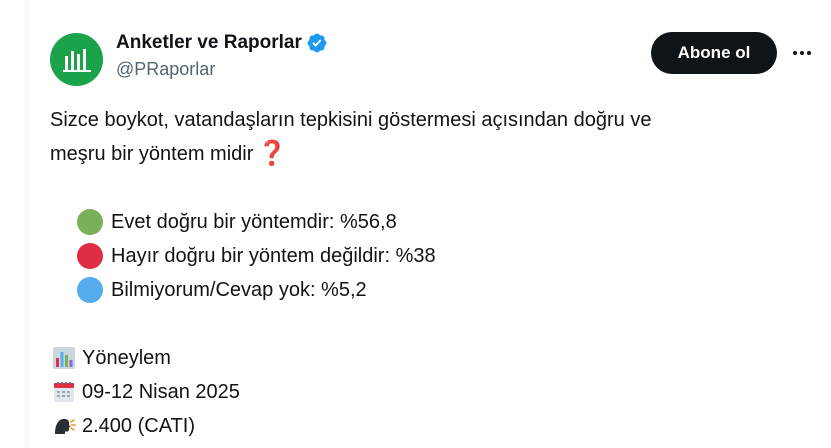  What do you see at coordinates (420, 358) in the screenshot?
I see `meta-line: Yöneylem` at bounding box center [420, 358].